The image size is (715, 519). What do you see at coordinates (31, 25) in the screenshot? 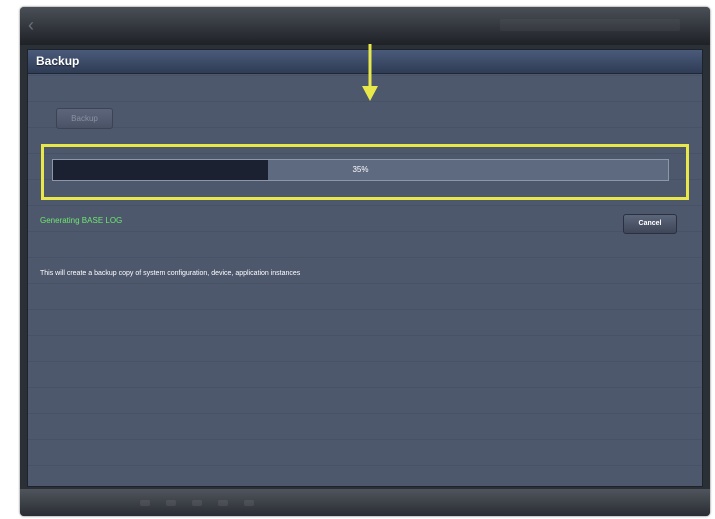
I see `chevron-left-icon: ‹` at bounding box center [31, 25].